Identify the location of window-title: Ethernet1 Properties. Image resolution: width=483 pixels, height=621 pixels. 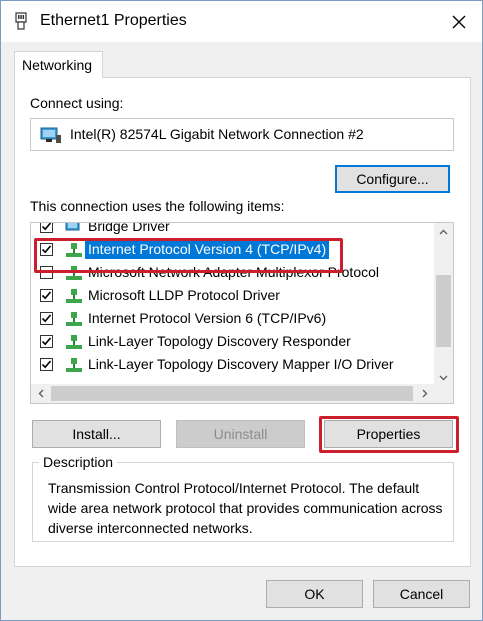
(113, 20).